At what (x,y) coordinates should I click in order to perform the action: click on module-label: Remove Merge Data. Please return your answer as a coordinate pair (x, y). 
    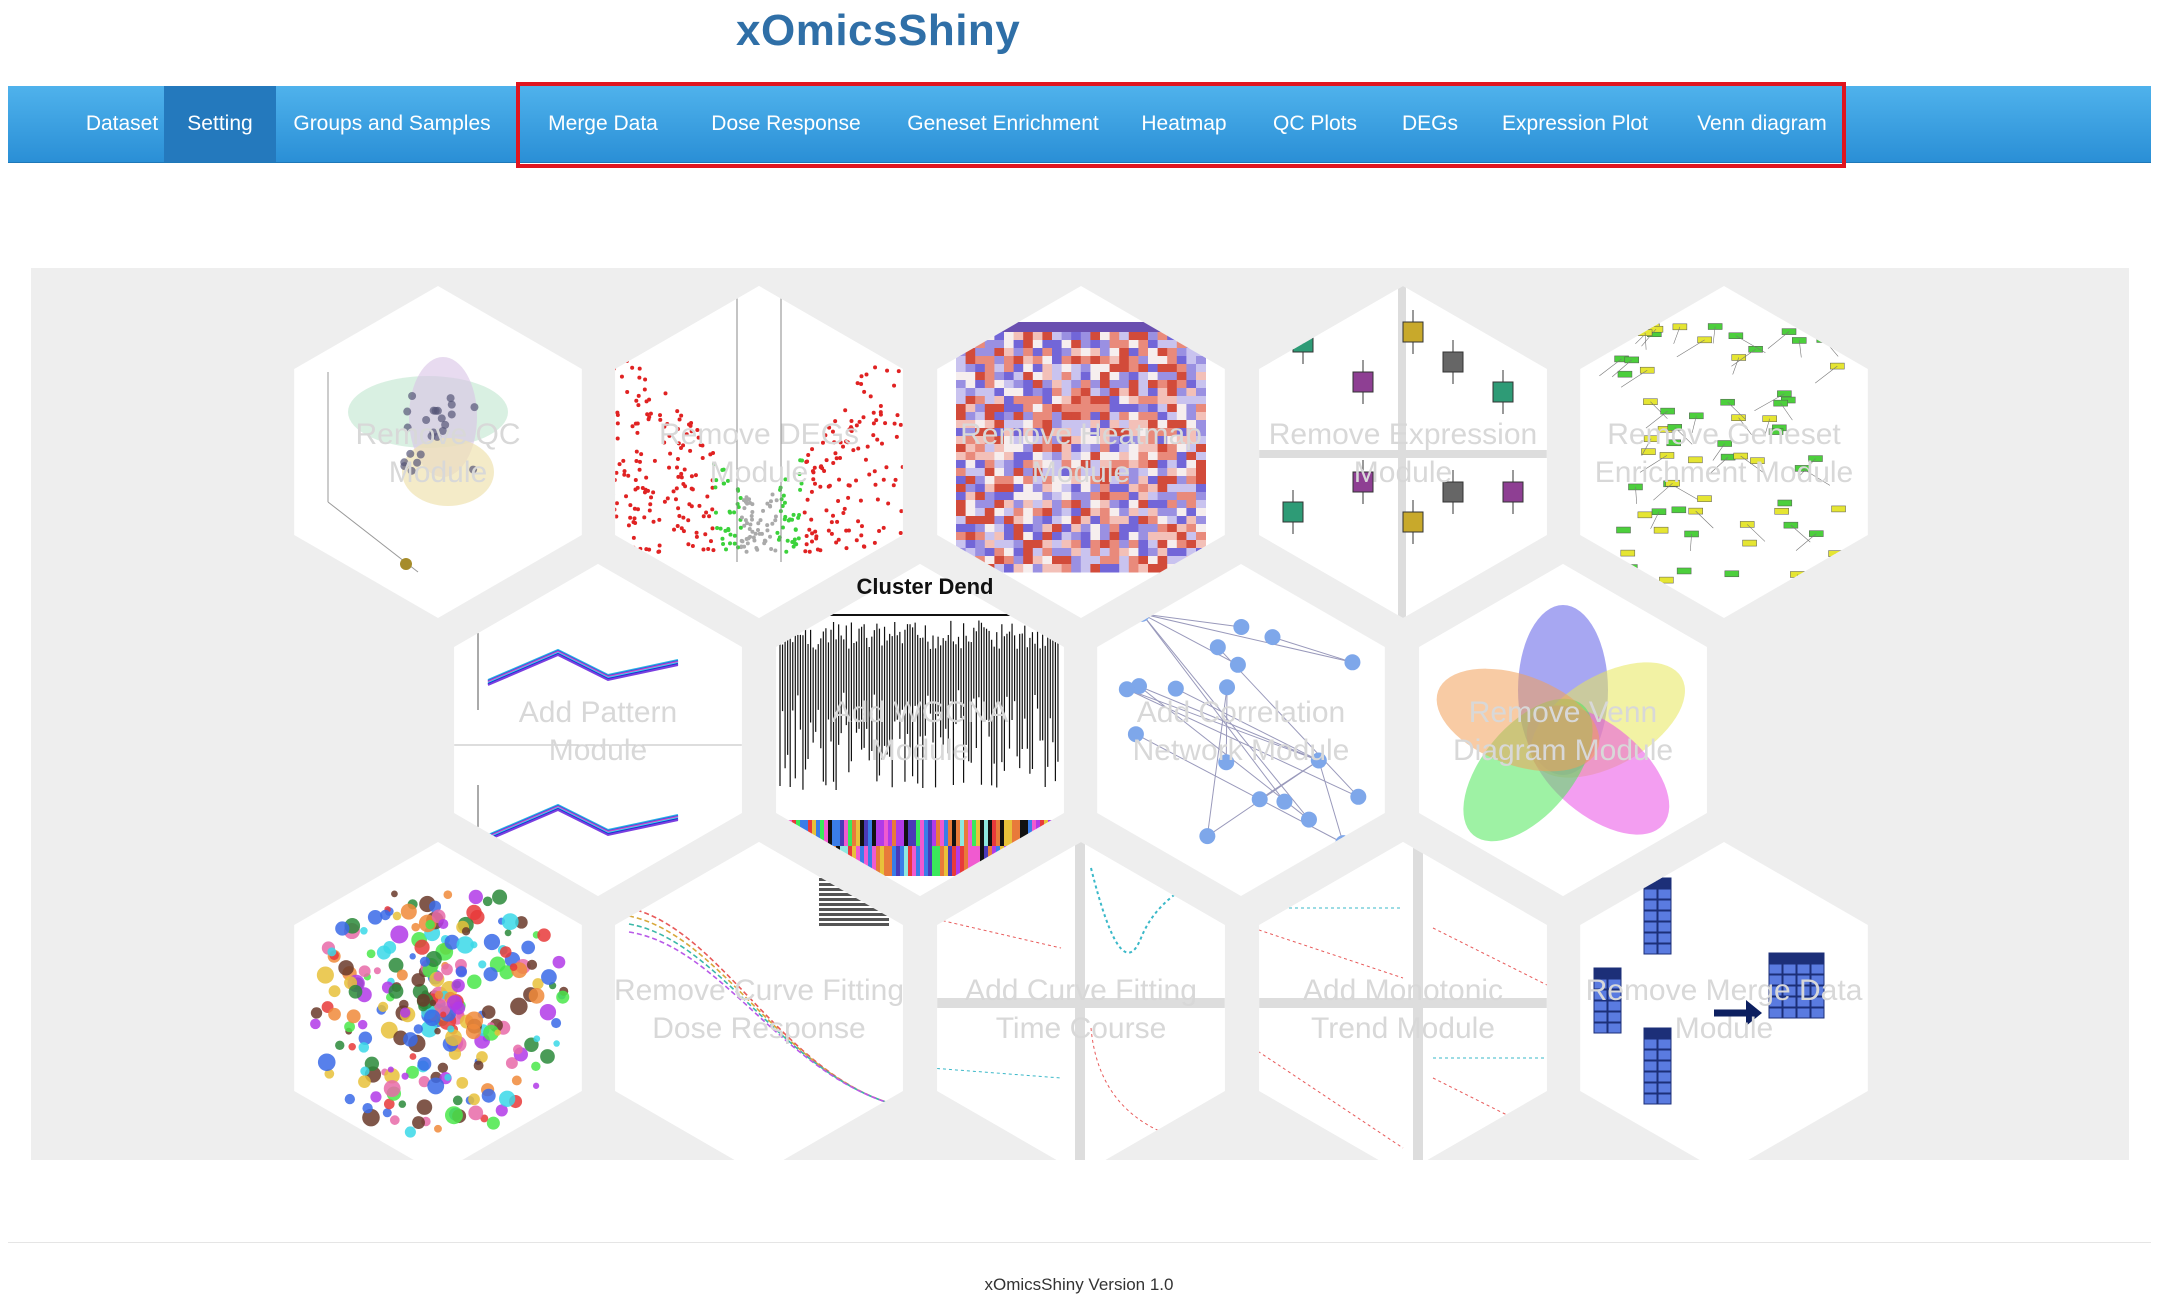
    Looking at the image, I should click on (1724, 990).